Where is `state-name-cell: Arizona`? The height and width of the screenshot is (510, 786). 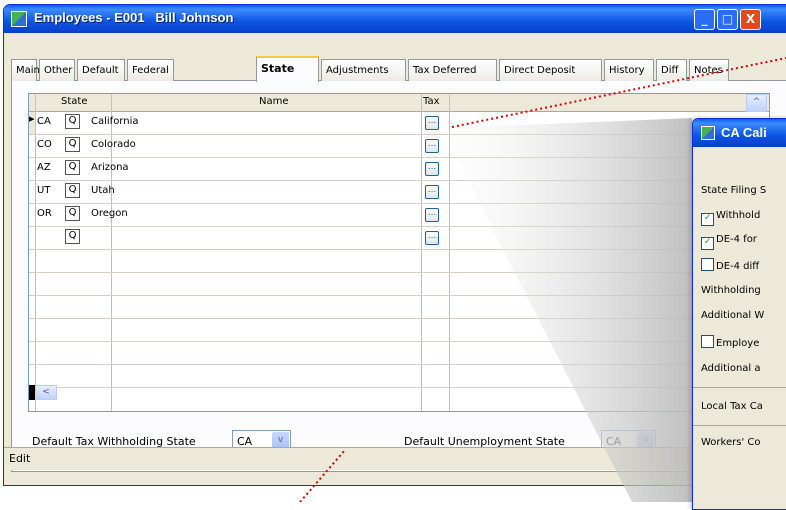
state-name-cell: Arizona is located at coordinates (110, 167).